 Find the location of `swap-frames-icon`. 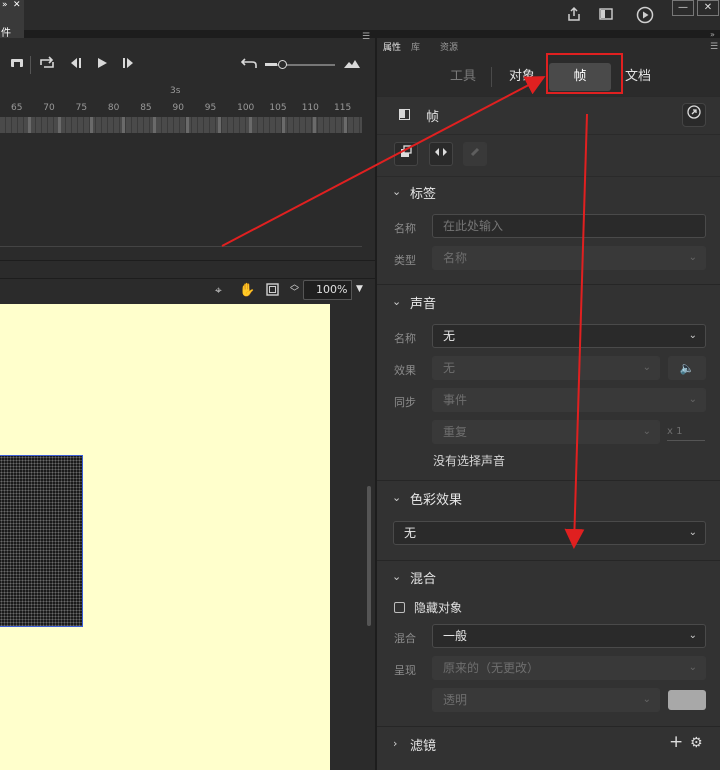

swap-frames-icon is located at coordinates (441, 154).